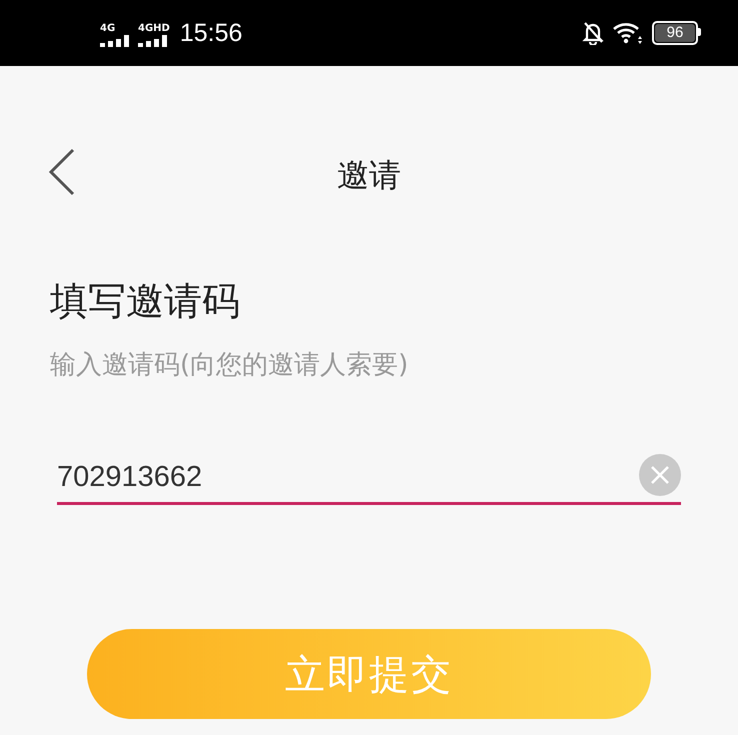 The width and height of the screenshot is (738, 735). Describe the element at coordinates (369, 175) in the screenshot. I see `page-title: 邀请` at that location.